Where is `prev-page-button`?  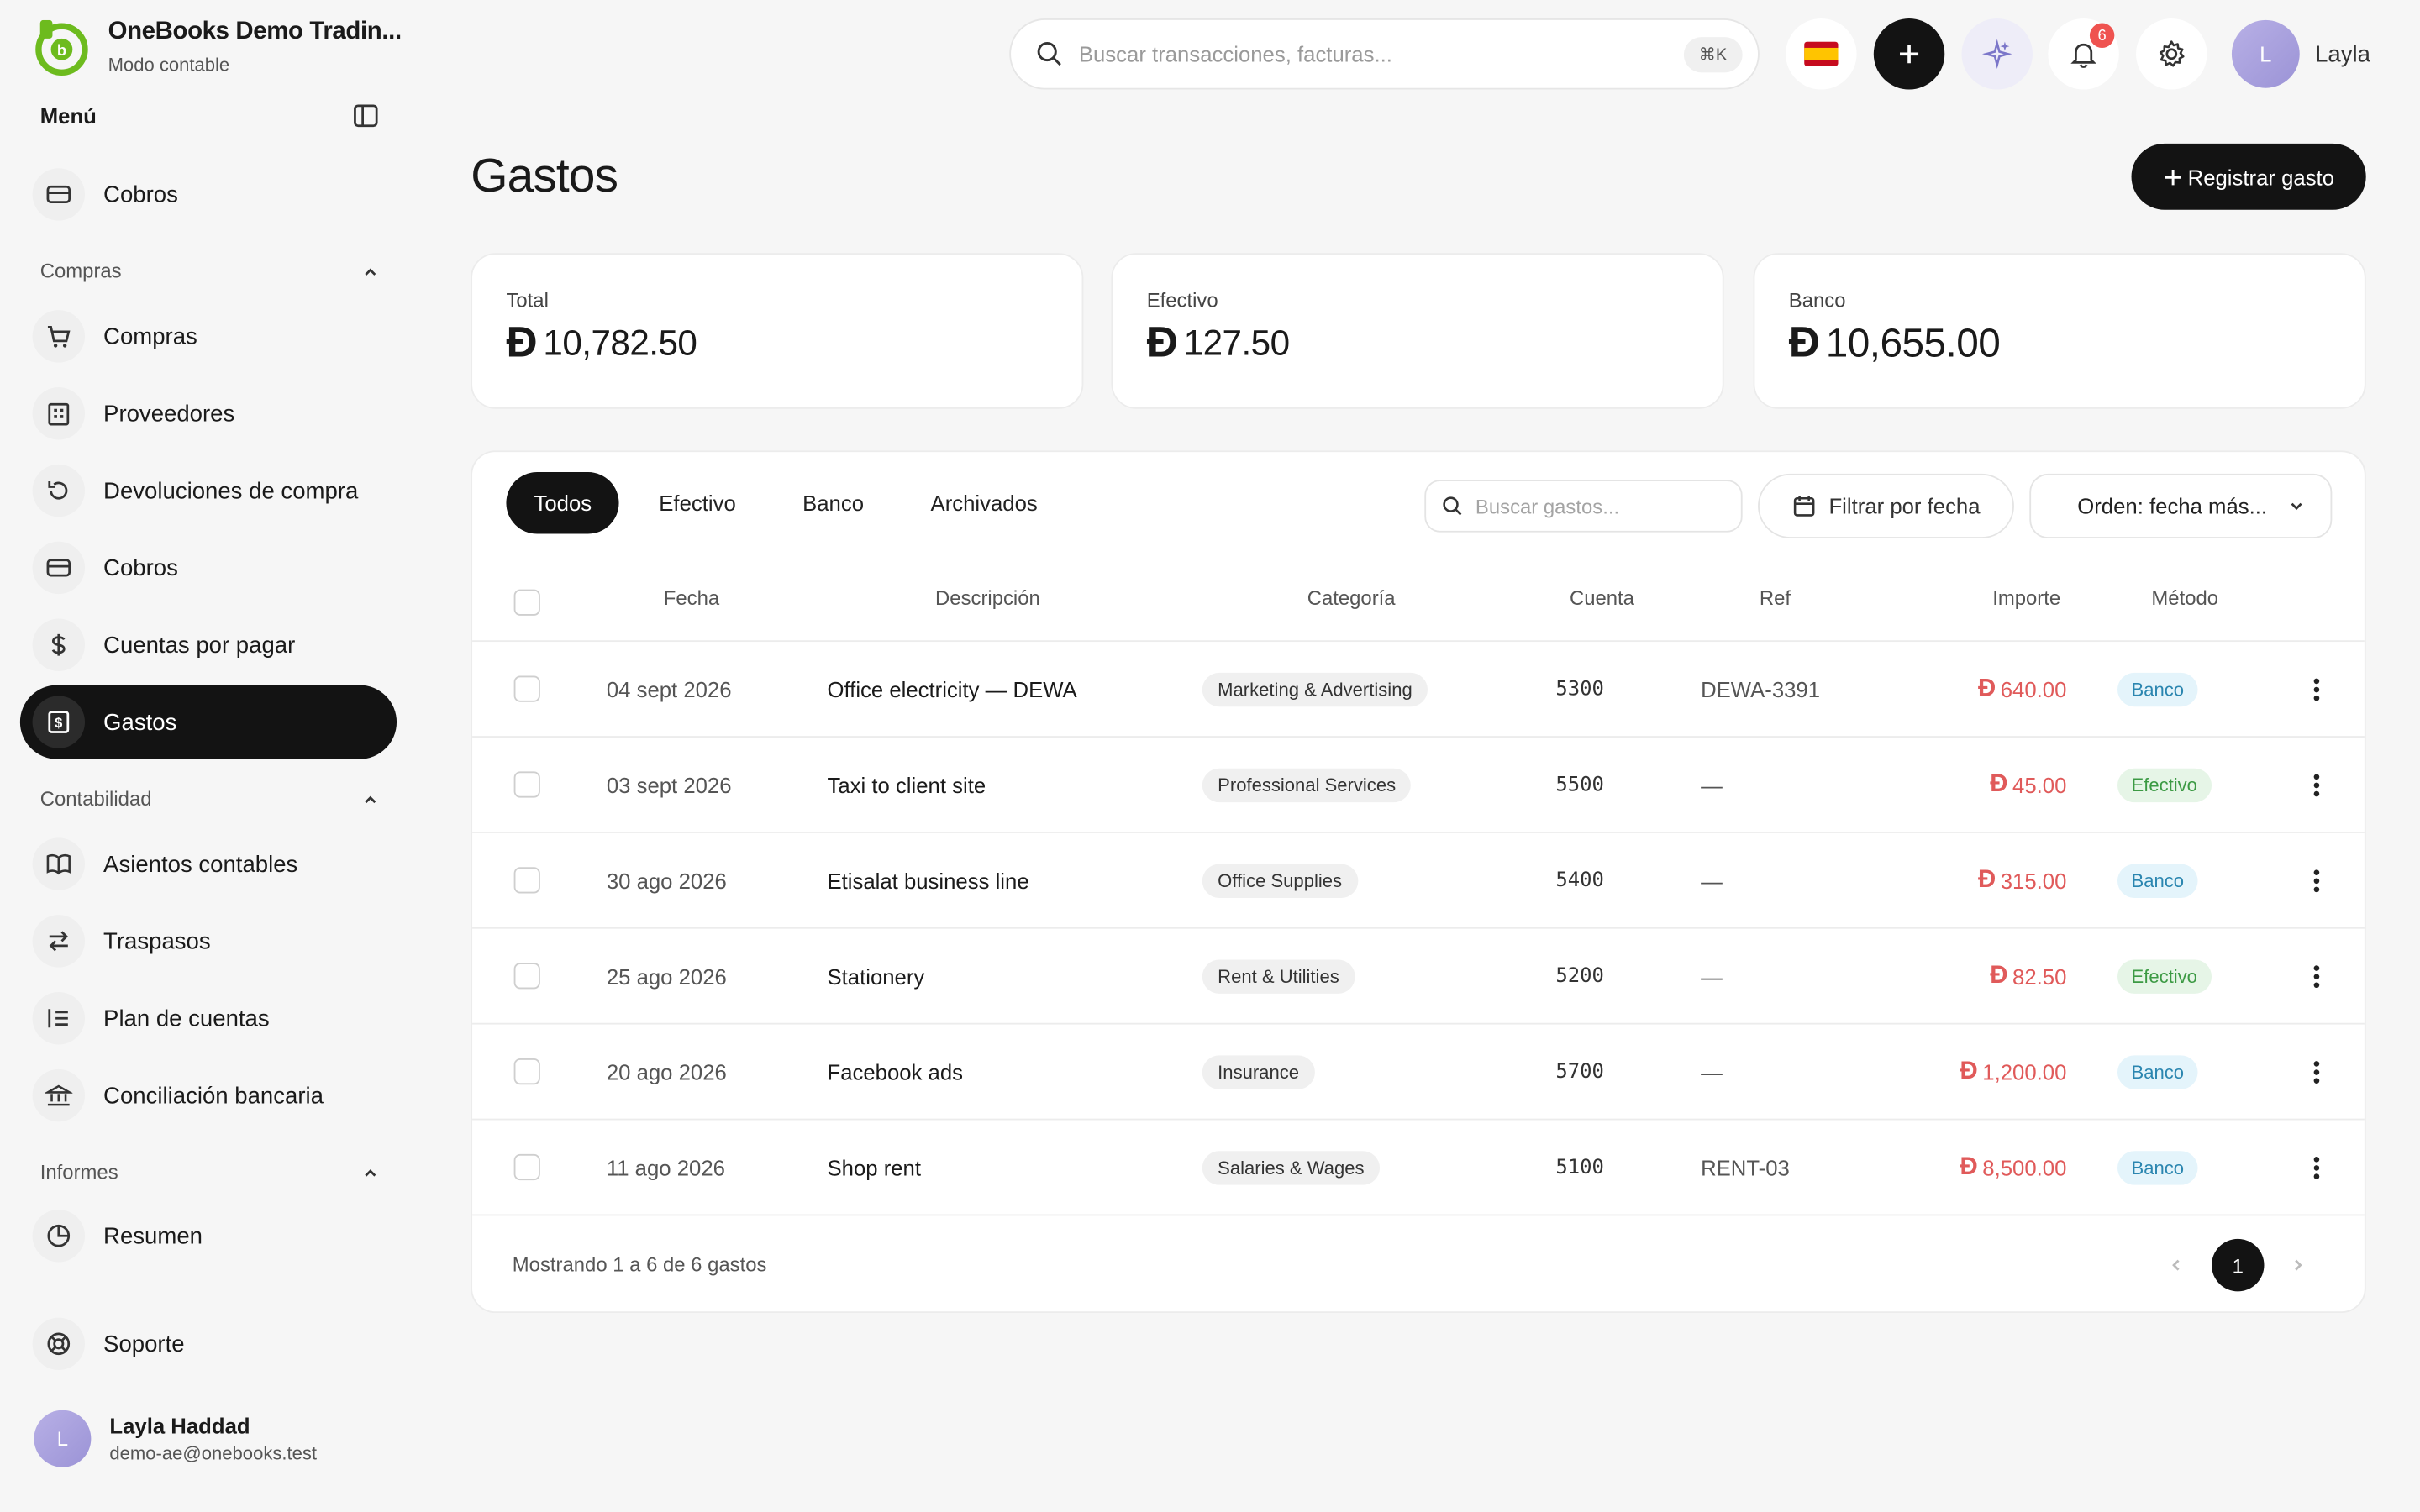
prev-page-button is located at coordinates (2176, 1265).